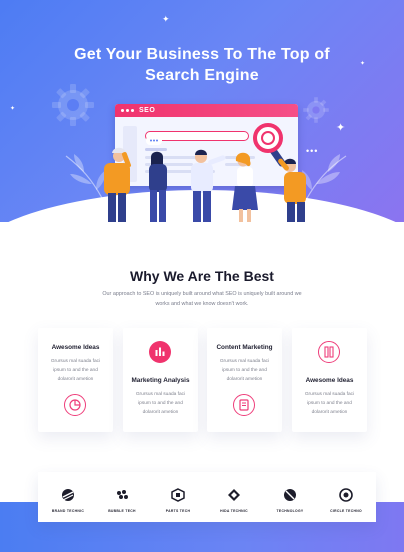 Image resolution: width=404 pixels, height=552 pixels. What do you see at coordinates (68, 511) in the screenshot?
I see `brand-name: BRAND TECHNIC` at bounding box center [68, 511].